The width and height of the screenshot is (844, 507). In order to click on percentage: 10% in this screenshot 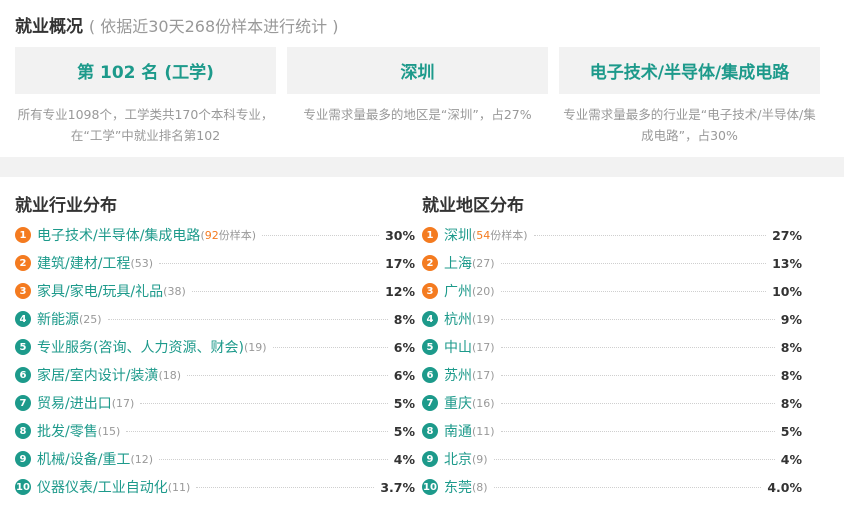, I will do `click(787, 291)`.